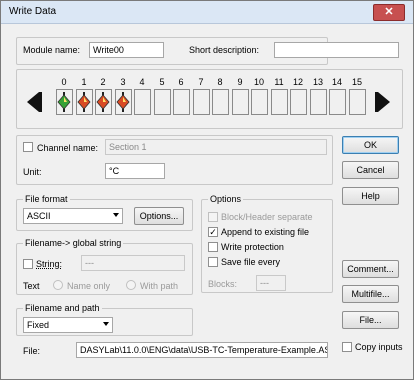 Image resolution: width=414 pixels, height=380 pixels. I want to click on block-header-label: Block/Header separate, so click(267, 217).